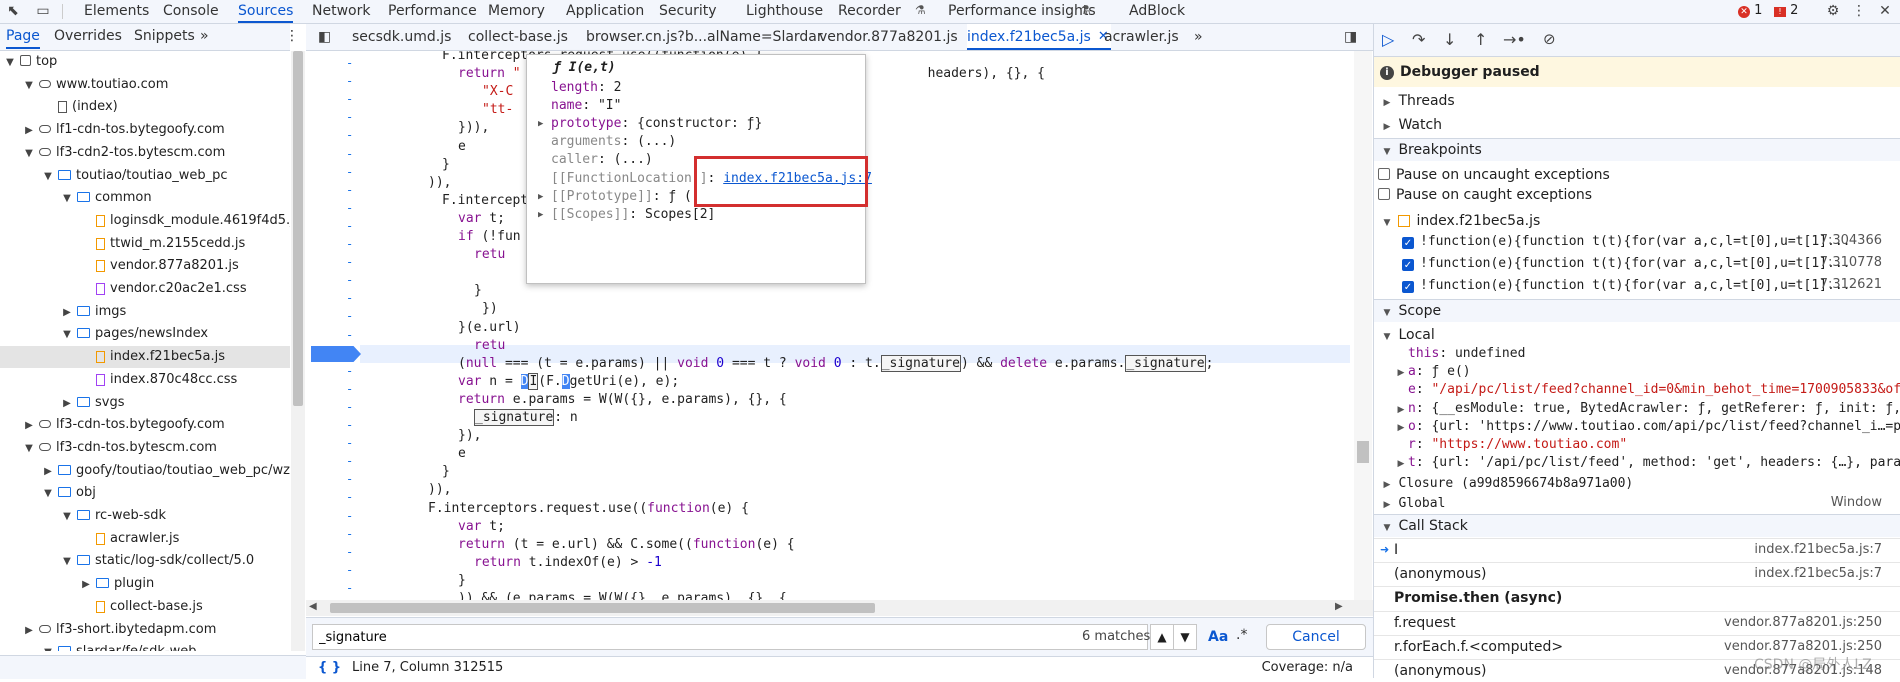 This screenshot has width=1900, height=682. I want to click on tree-item: loginsdk_module.4619f4d5.js, so click(145, 221).